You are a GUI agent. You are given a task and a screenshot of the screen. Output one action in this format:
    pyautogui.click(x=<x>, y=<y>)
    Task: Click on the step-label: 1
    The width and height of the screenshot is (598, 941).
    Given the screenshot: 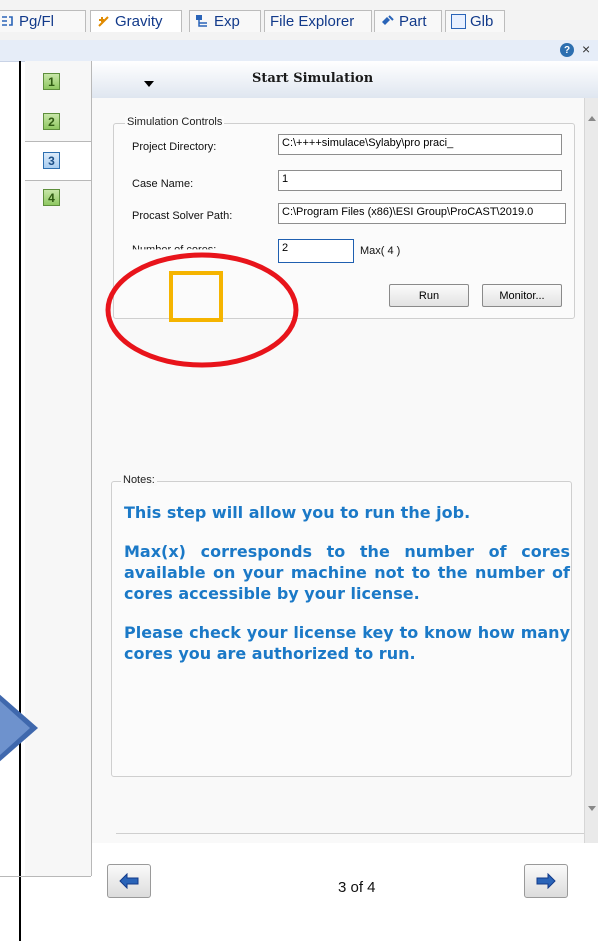 What is the action you would take?
    pyautogui.click(x=51, y=81)
    